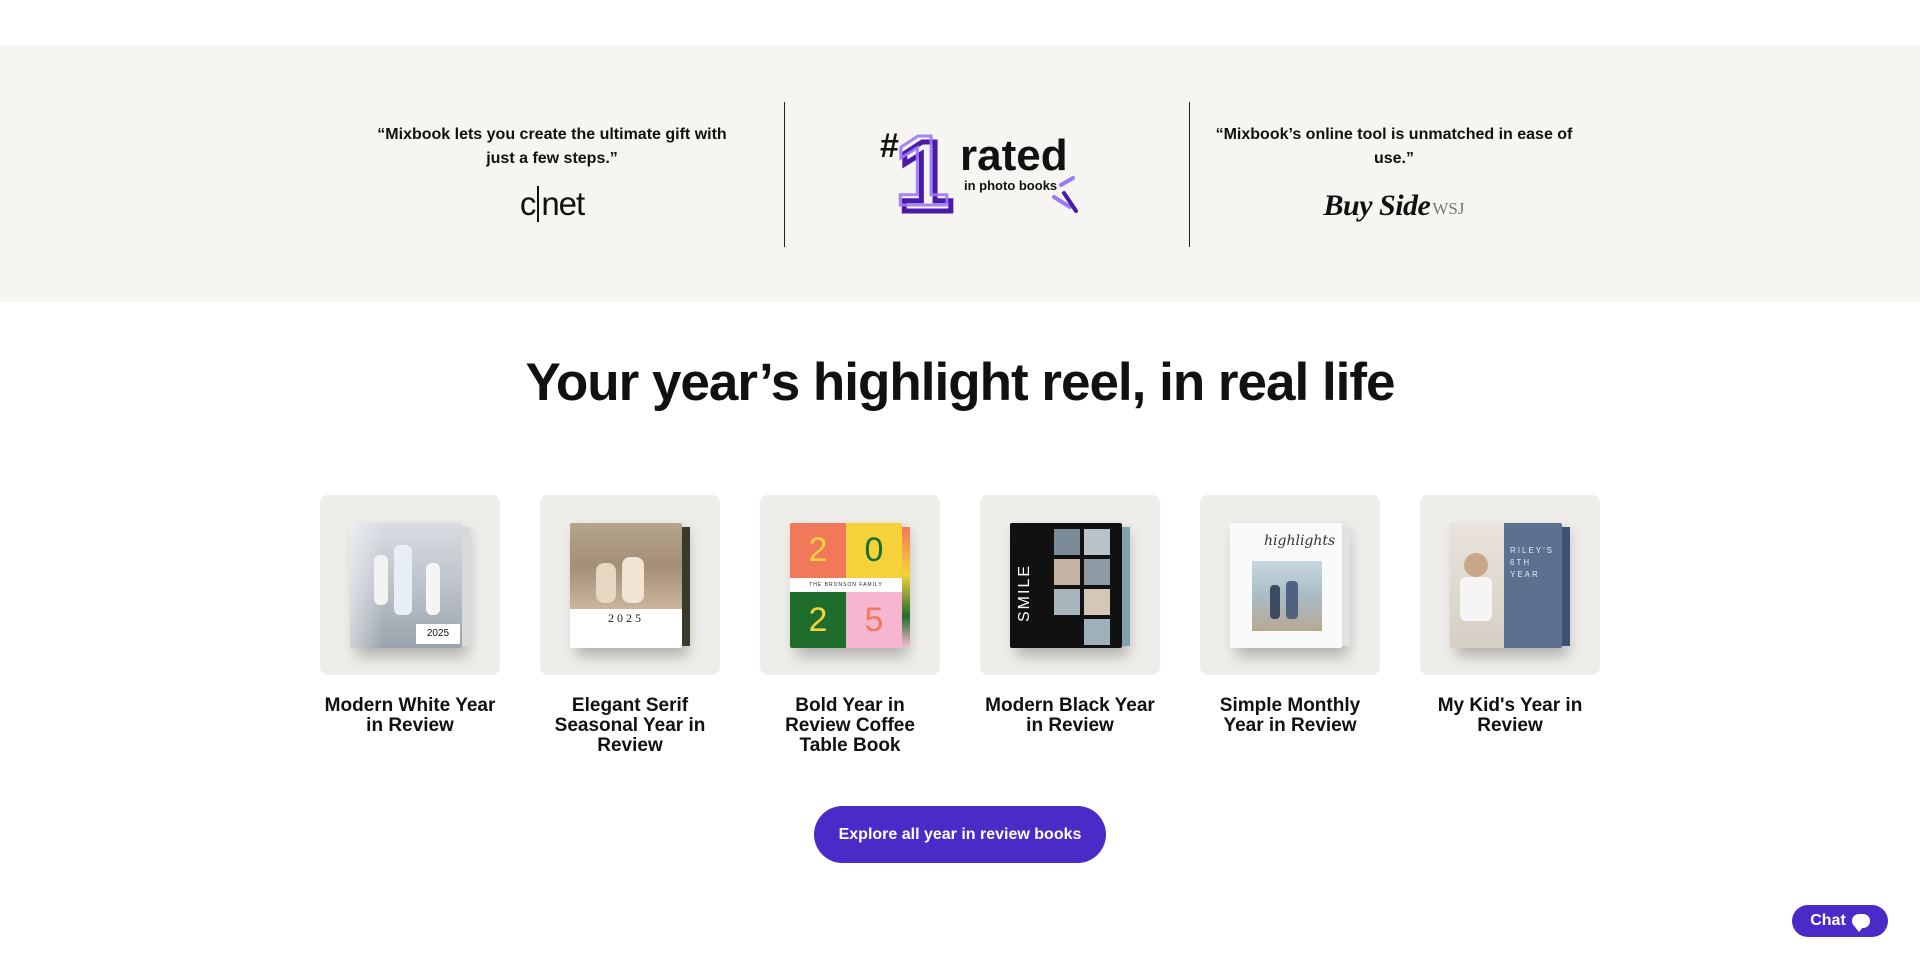  I want to click on explore-year-in-review-button: Explore all year in review books, so click(960, 834).